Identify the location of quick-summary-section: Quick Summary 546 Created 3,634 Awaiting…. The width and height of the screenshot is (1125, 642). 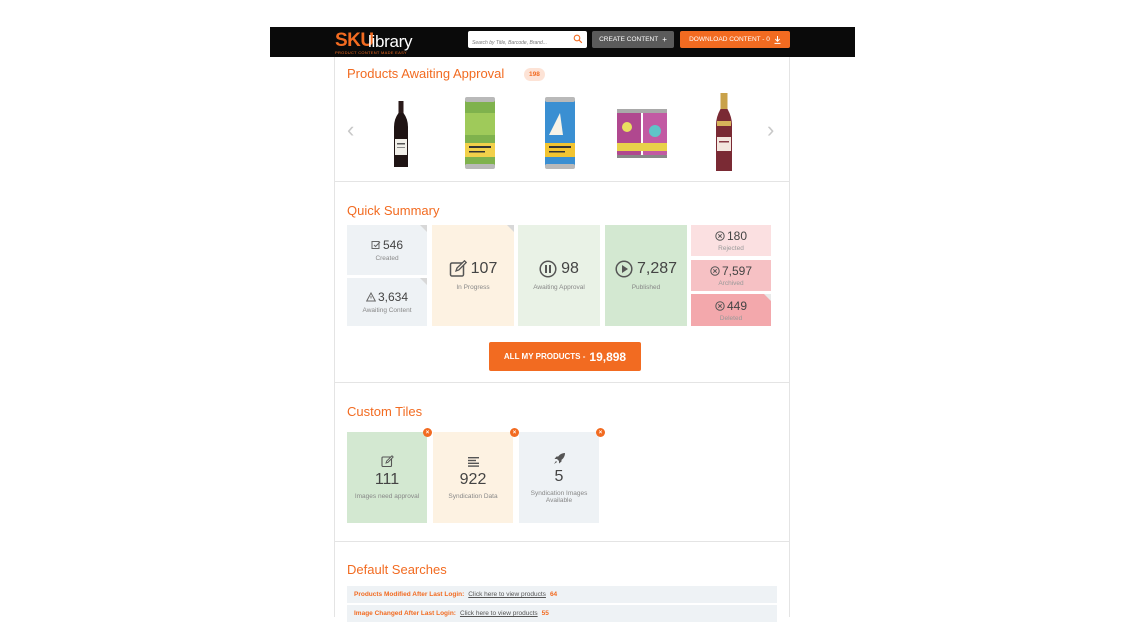
(562, 283).